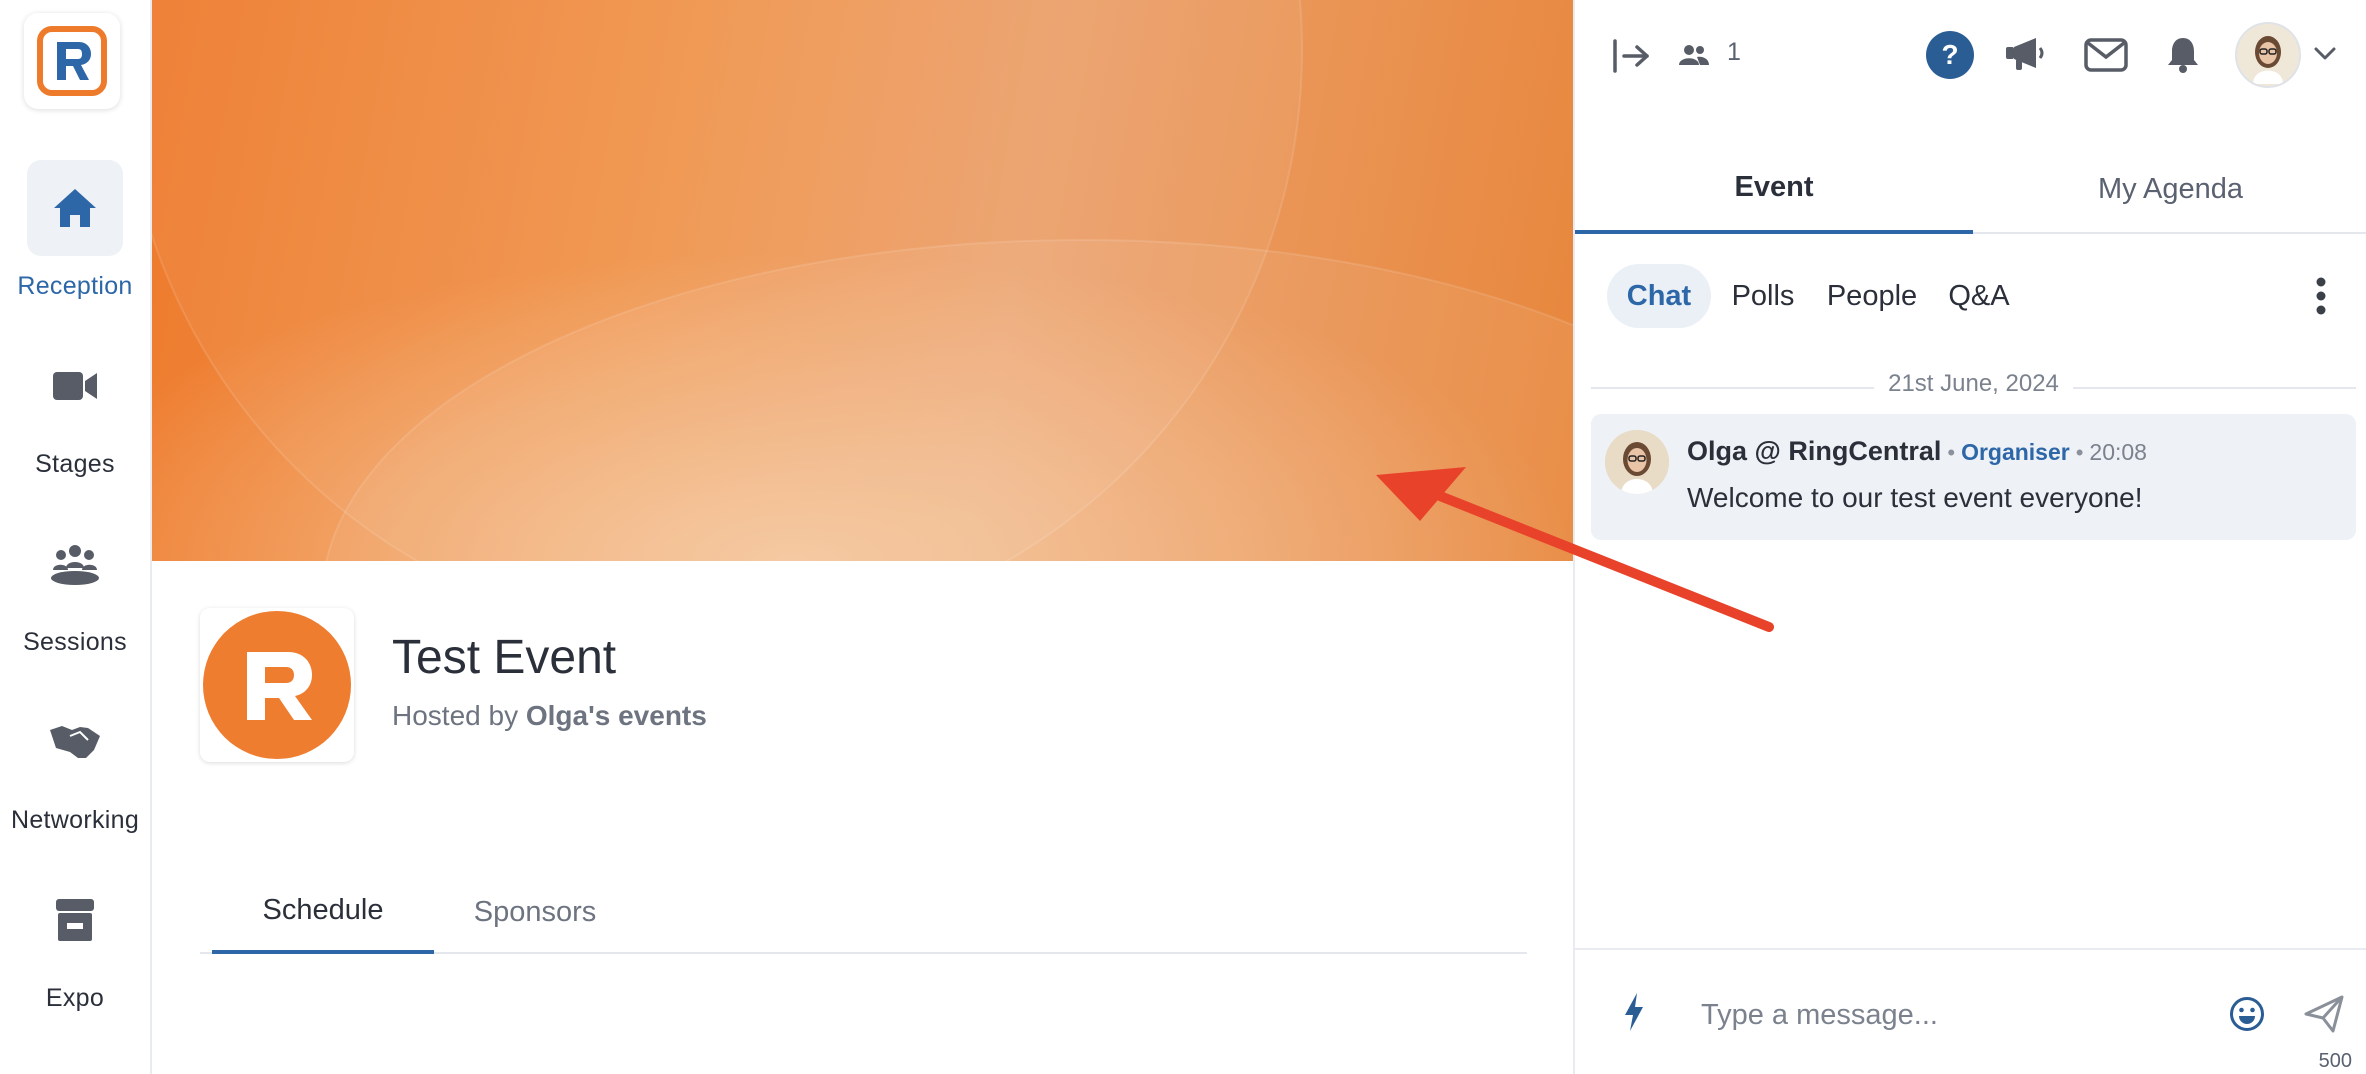 The height and width of the screenshot is (1074, 2366). I want to click on sidebar-item-label: Stages, so click(75, 464).